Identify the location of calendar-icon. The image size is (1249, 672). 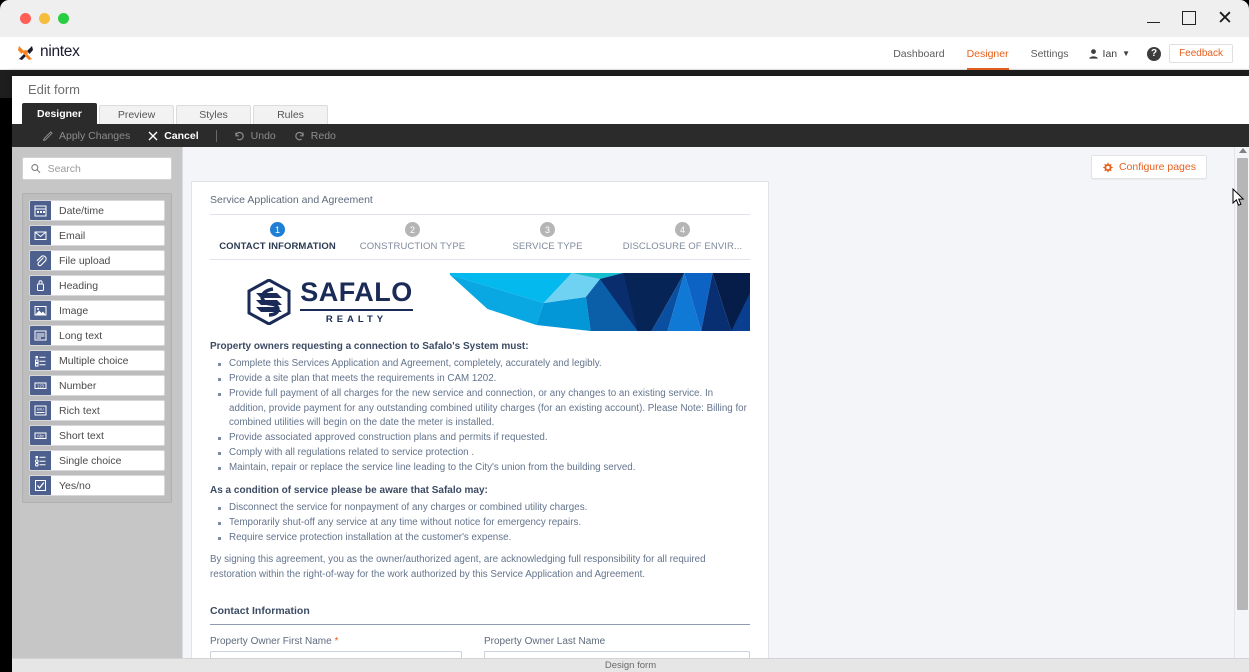
(40, 210).